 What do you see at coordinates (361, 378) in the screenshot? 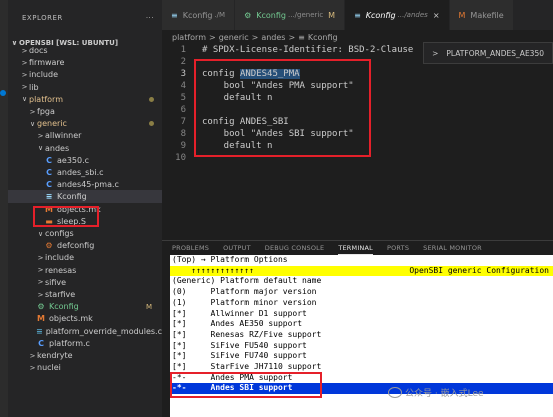
I see `terminal-line: -*- Andes PMA support` at bounding box center [361, 378].